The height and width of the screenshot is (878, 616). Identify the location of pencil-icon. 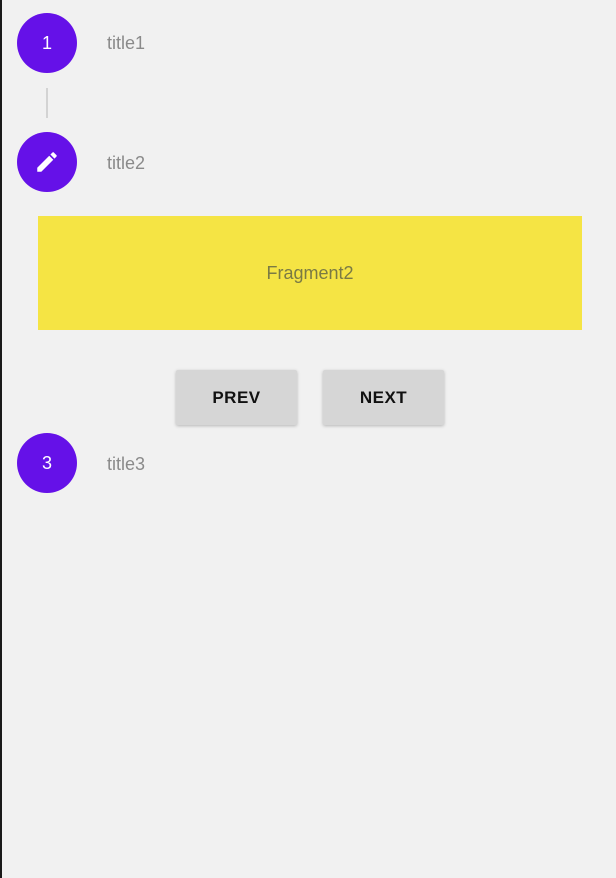
(47, 162).